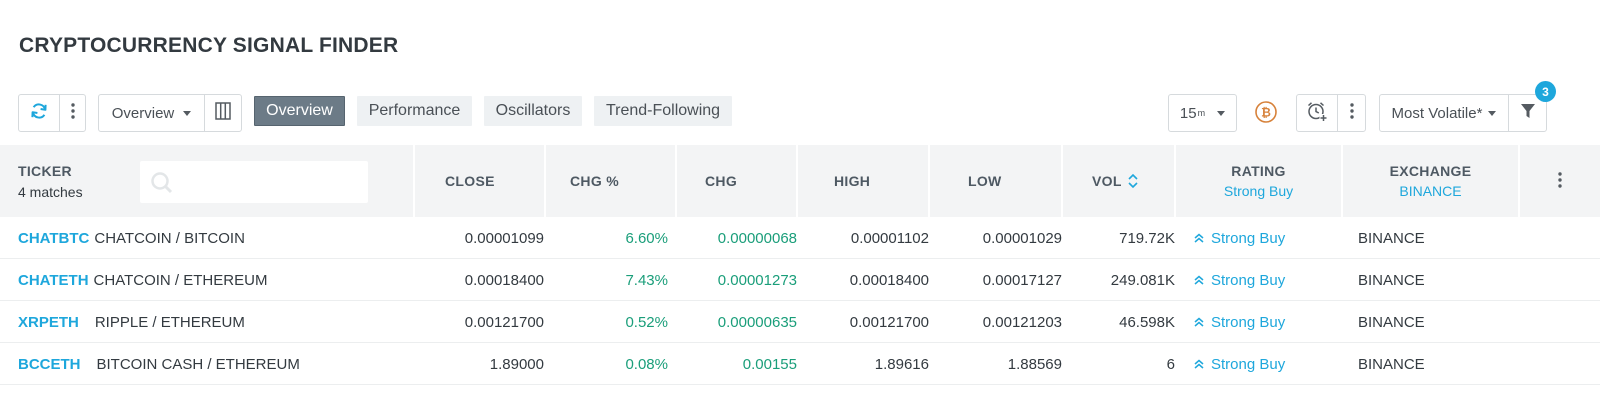 This screenshot has height=407, width=1600. I want to click on ticker-name: RIPPLE / ETHEREUM, so click(169, 322).